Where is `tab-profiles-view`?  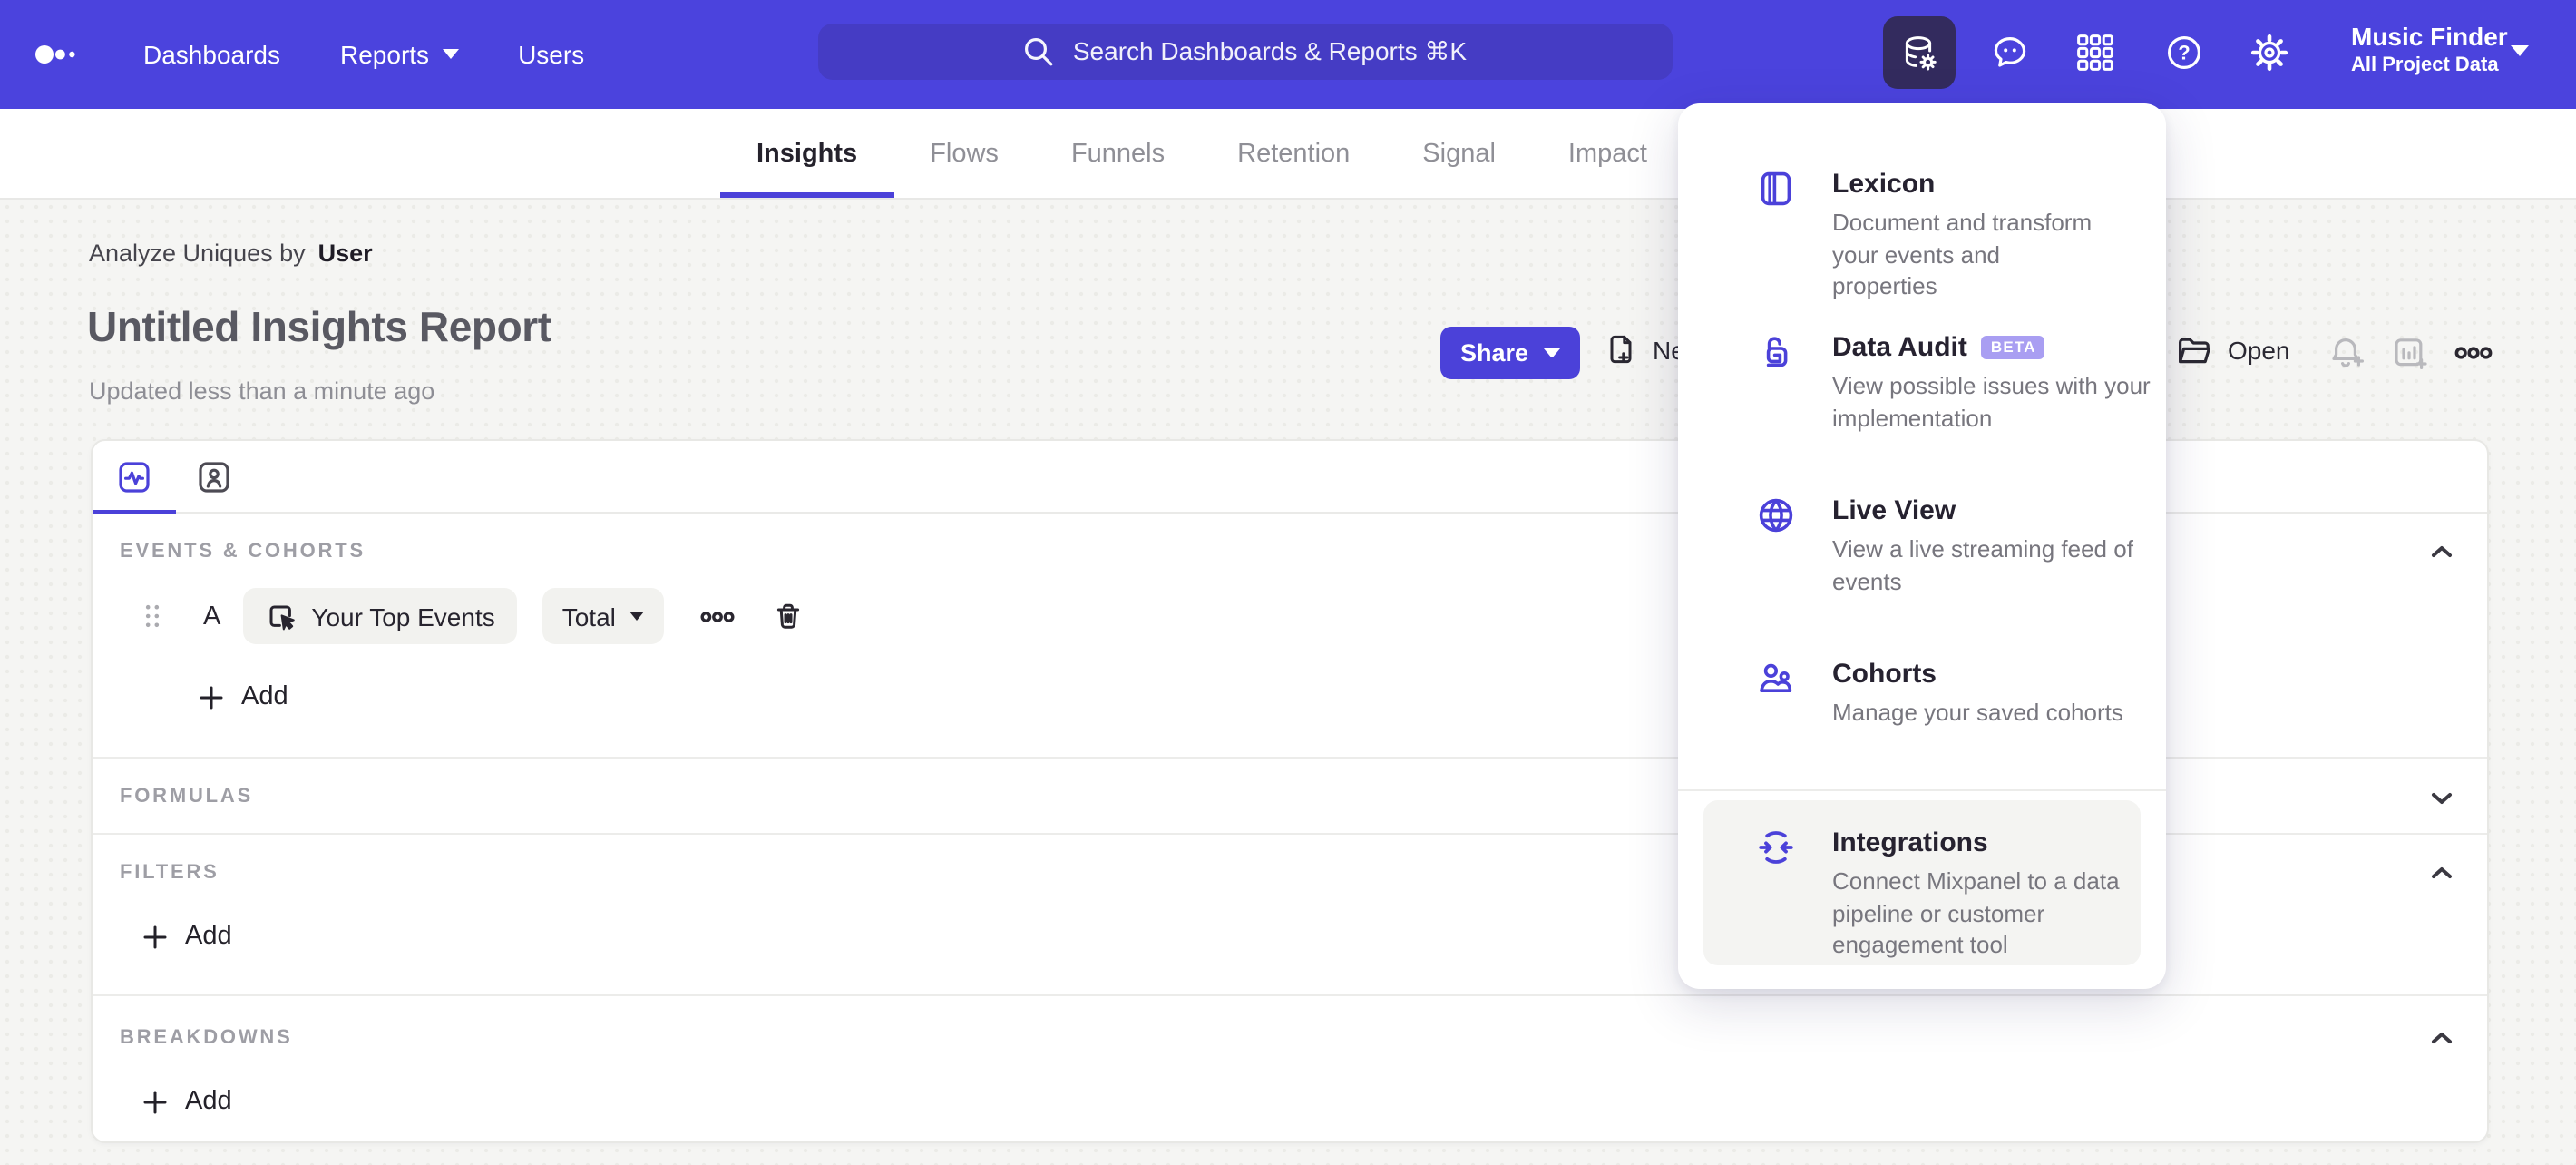
tab-profiles-view is located at coordinates (214, 476).